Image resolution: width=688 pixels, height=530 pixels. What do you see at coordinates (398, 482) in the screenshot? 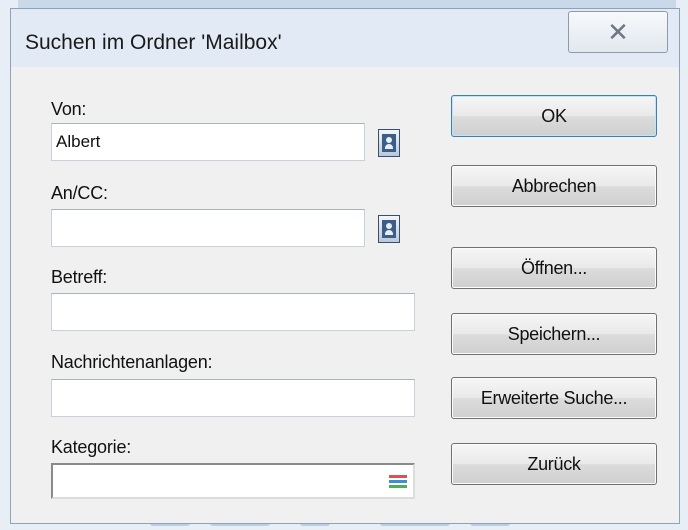
I see `category-list-icon` at bounding box center [398, 482].